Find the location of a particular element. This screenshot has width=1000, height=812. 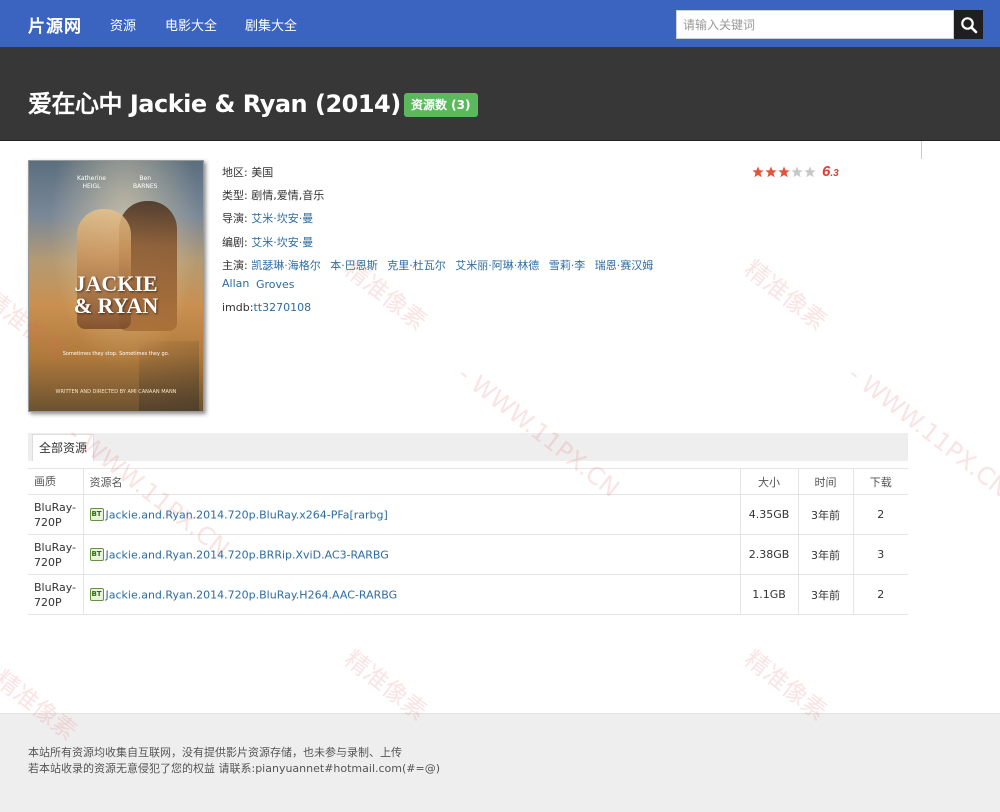

rating: 6.3 is located at coordinates (795, 171).